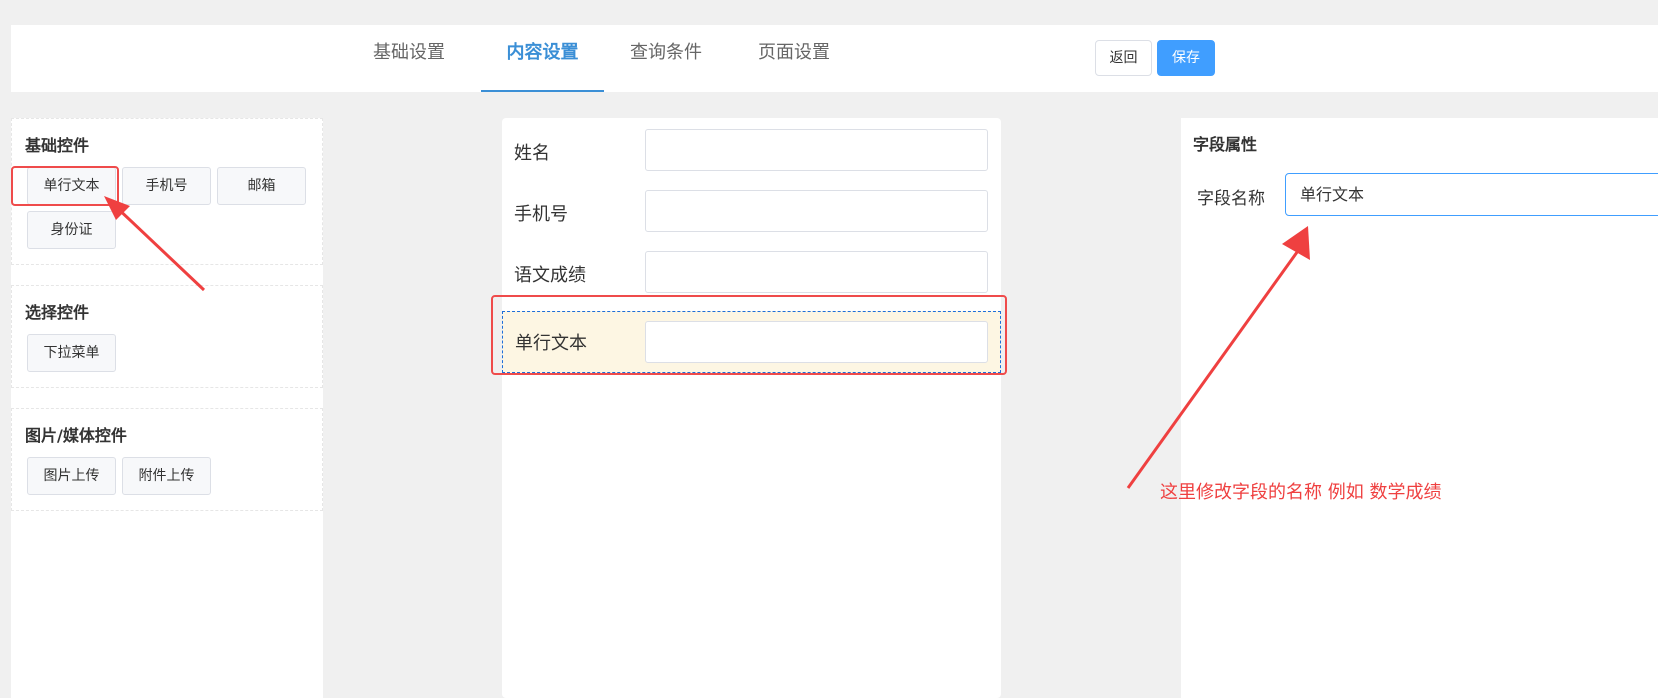  Describe the element at coordinates (816, 272) in the screenshot. I see `field-input-chinese-score` at that location.